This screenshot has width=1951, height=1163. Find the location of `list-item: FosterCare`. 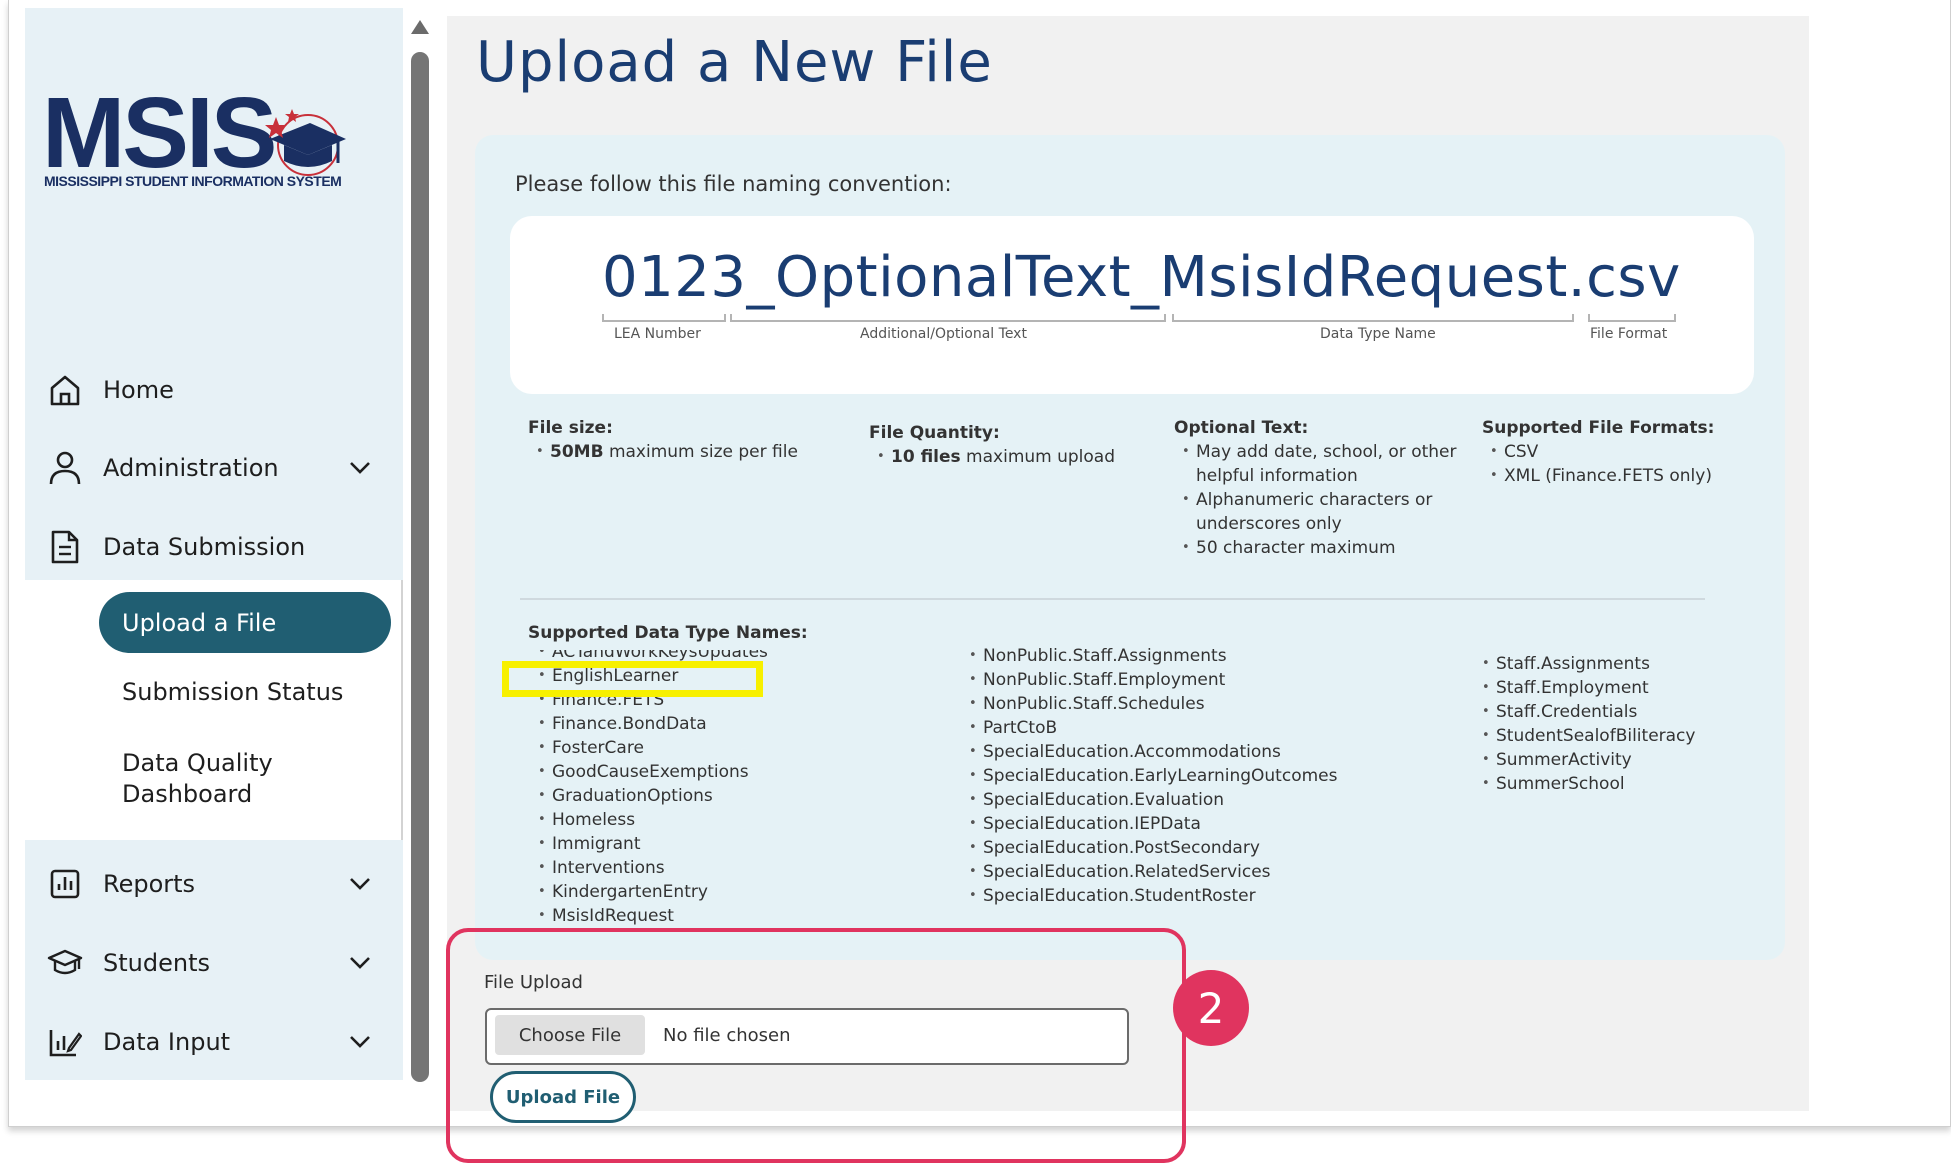

list-item: FosterCare is located at coordinates (651, 748).